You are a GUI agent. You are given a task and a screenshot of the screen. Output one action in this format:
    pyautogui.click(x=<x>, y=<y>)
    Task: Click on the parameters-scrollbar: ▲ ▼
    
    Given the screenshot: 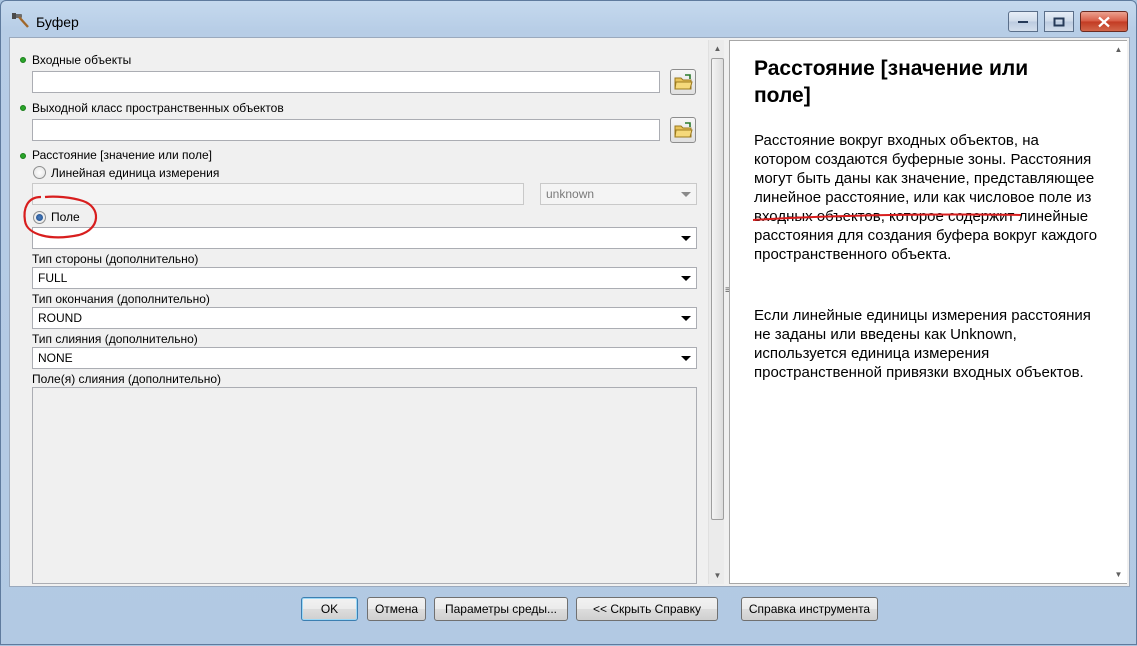 What is the action you would take?
    pyautogui.click(x=716, y=312)
    